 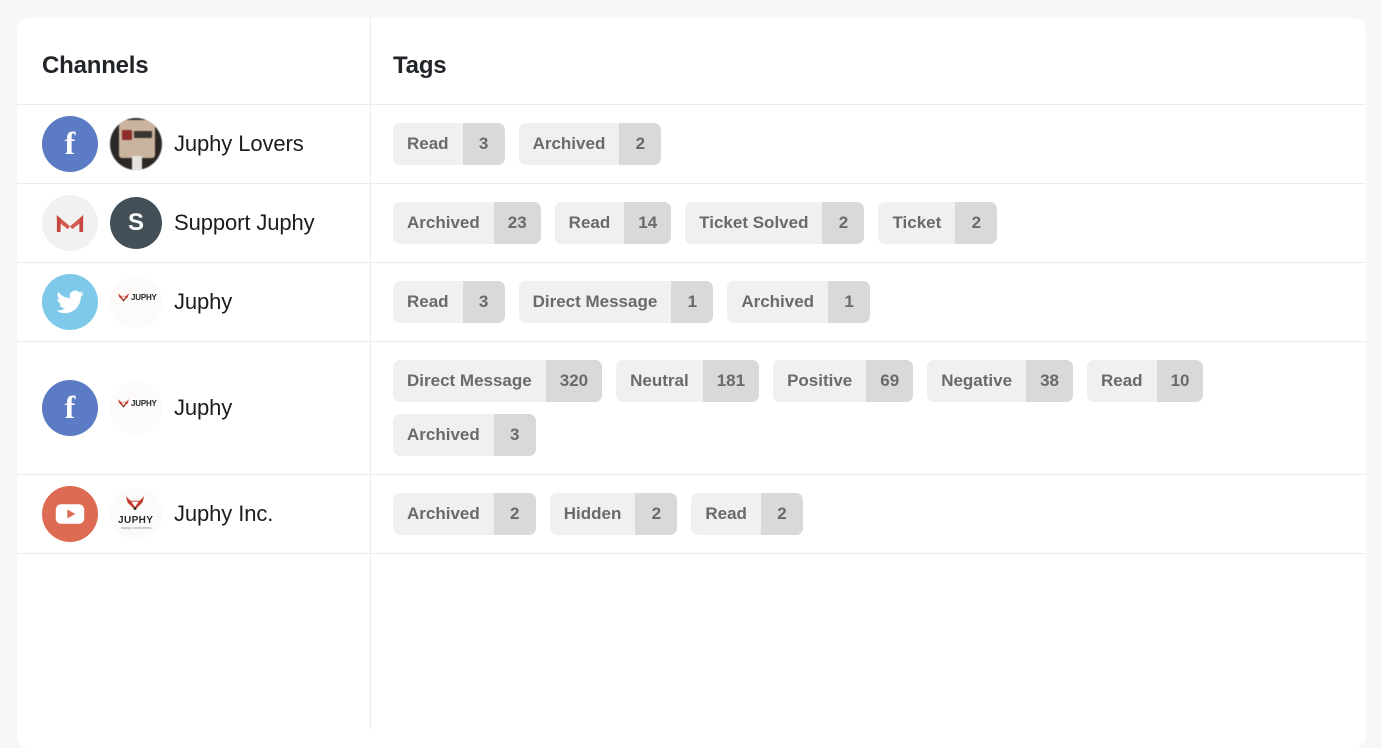 I want to click on juphy-inc-avatar: JUPHY happy customers, so click(x=136, y=514).